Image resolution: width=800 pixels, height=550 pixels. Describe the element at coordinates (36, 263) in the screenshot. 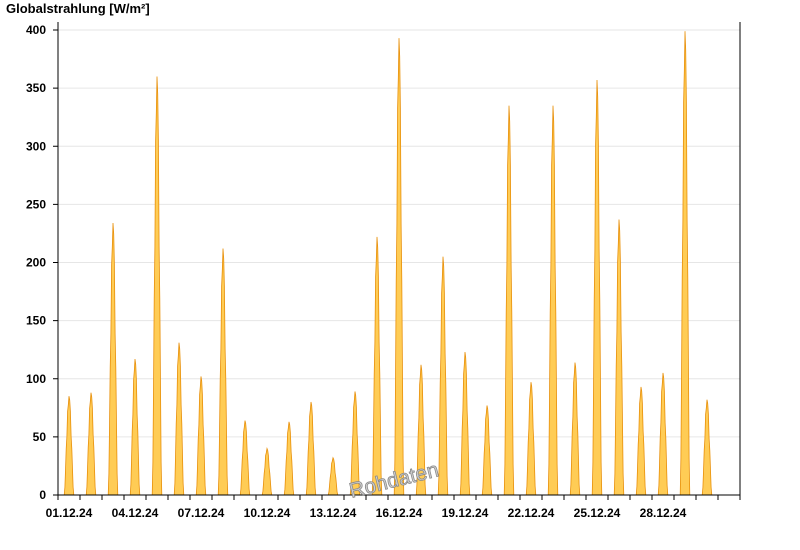

I see `y-tick-label: 200` at that location.